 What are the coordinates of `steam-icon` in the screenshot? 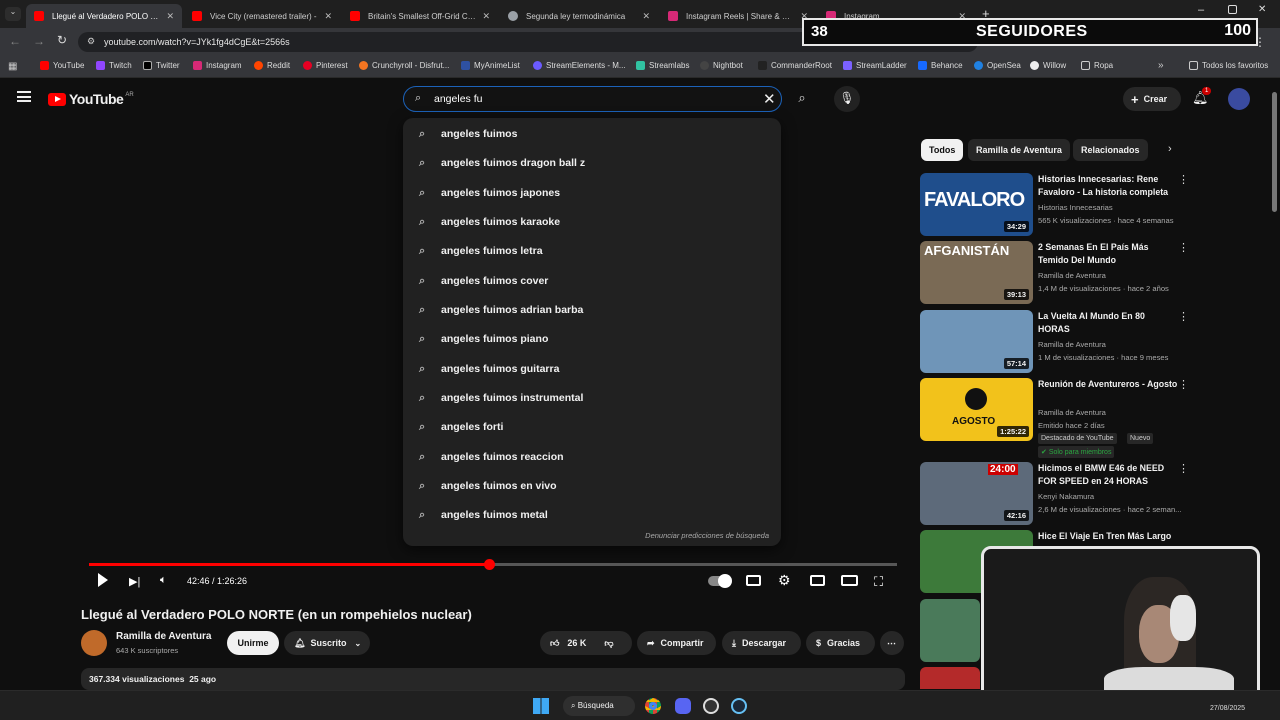 It's located at (739, 706).